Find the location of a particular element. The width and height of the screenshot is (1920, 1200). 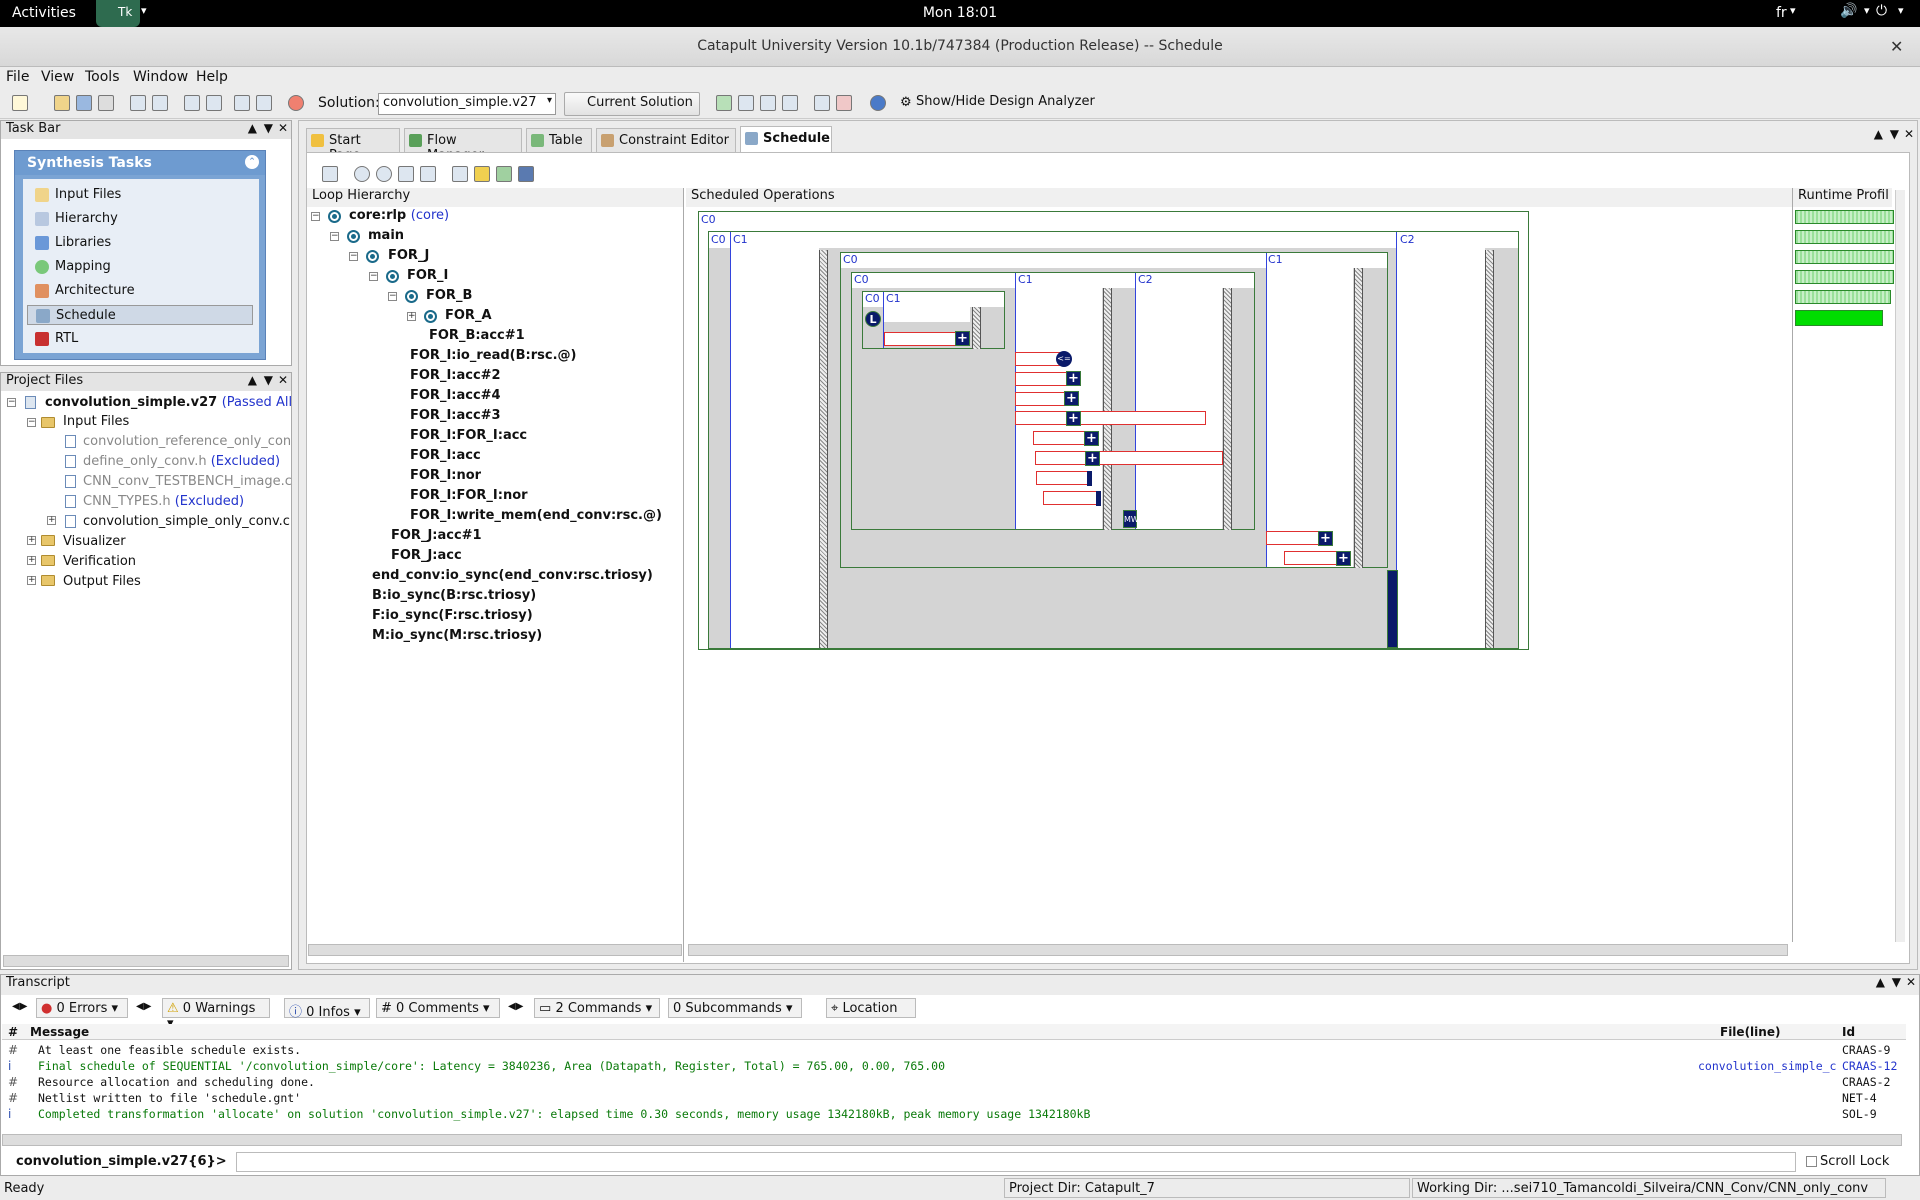

command-input is located at coordinates (1016, 1162).